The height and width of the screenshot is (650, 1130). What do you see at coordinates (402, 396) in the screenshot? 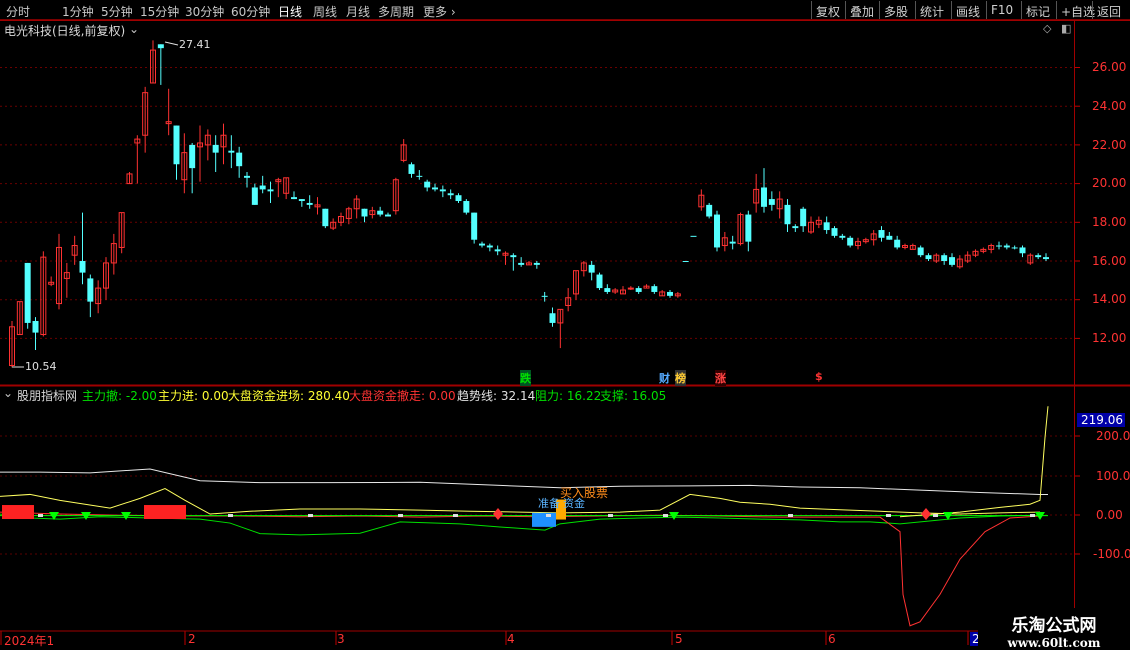
I see `indicator-value: 大盘资金撤走: 0.00` at bounding box center [402, 396].